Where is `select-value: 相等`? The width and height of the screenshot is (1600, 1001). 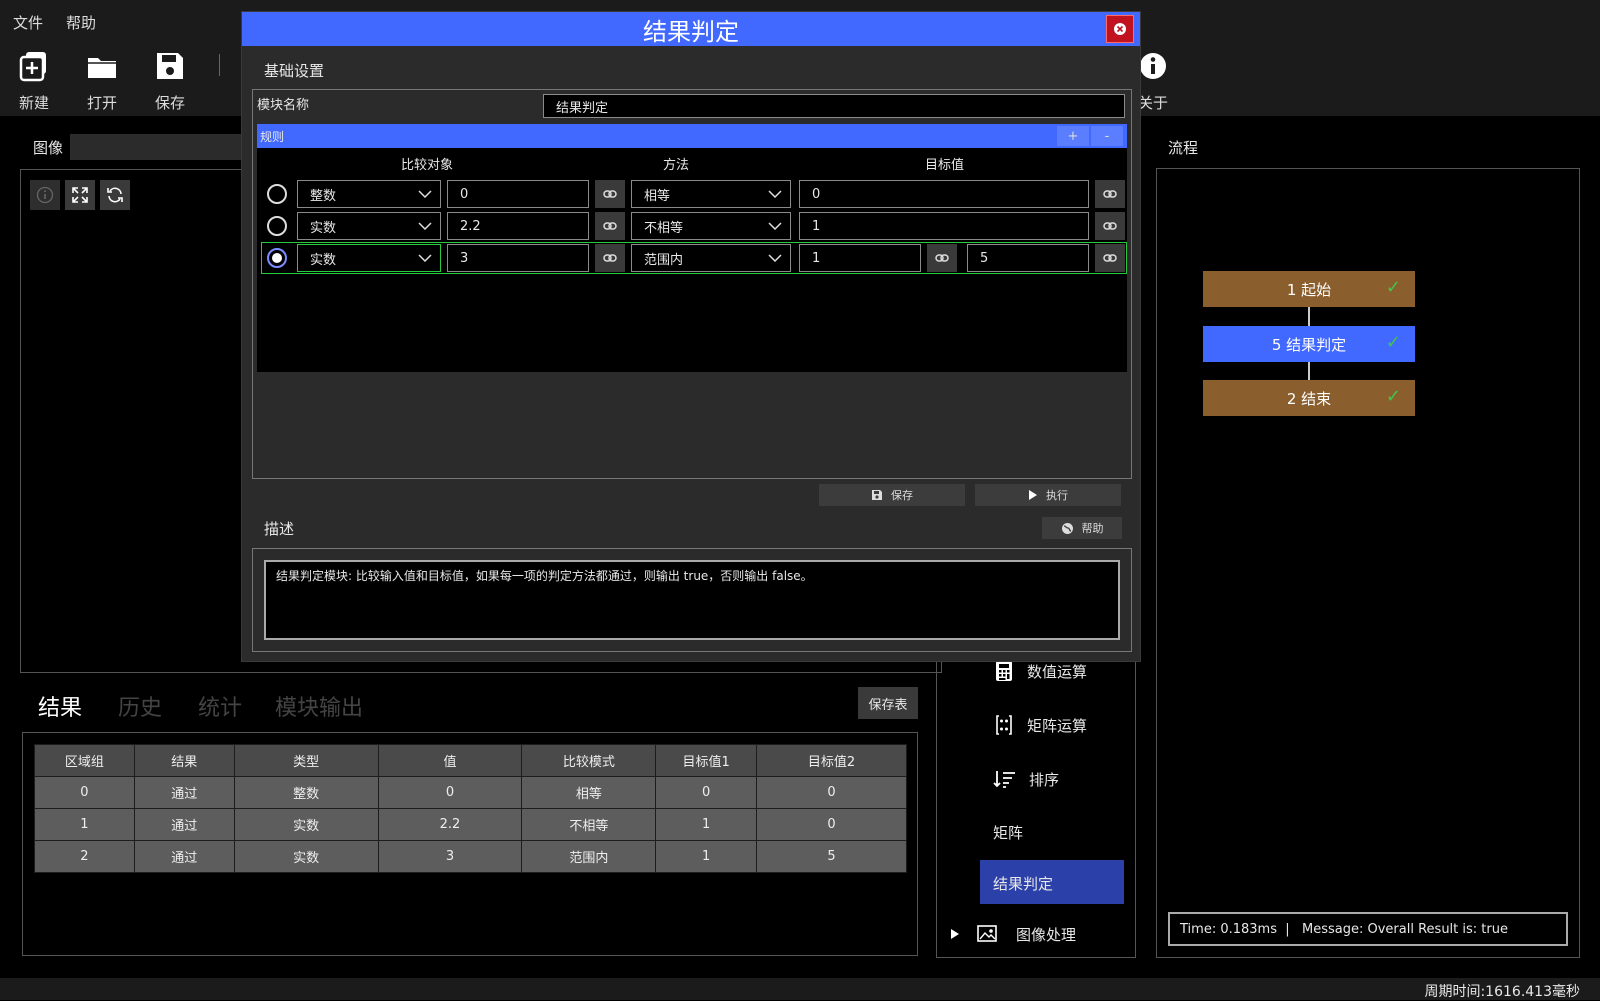
select-value: 相等 is located at coordinates (657, 196).